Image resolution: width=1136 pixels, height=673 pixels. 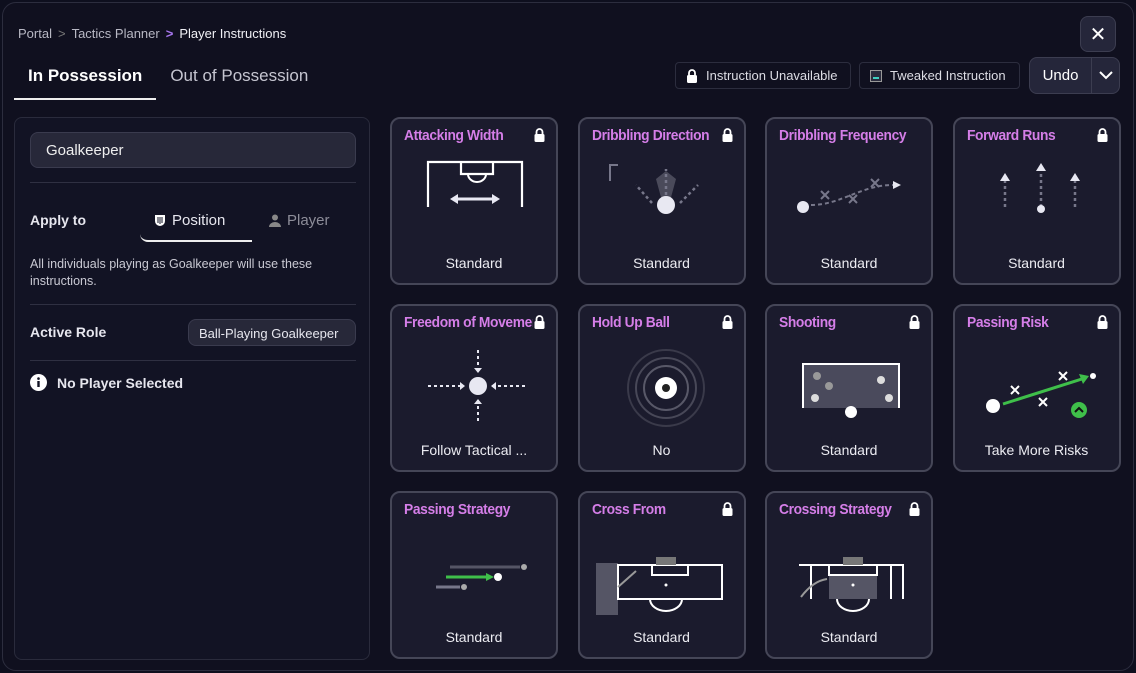 I want to click on tweaked-icon, so click(x=876, y=75).